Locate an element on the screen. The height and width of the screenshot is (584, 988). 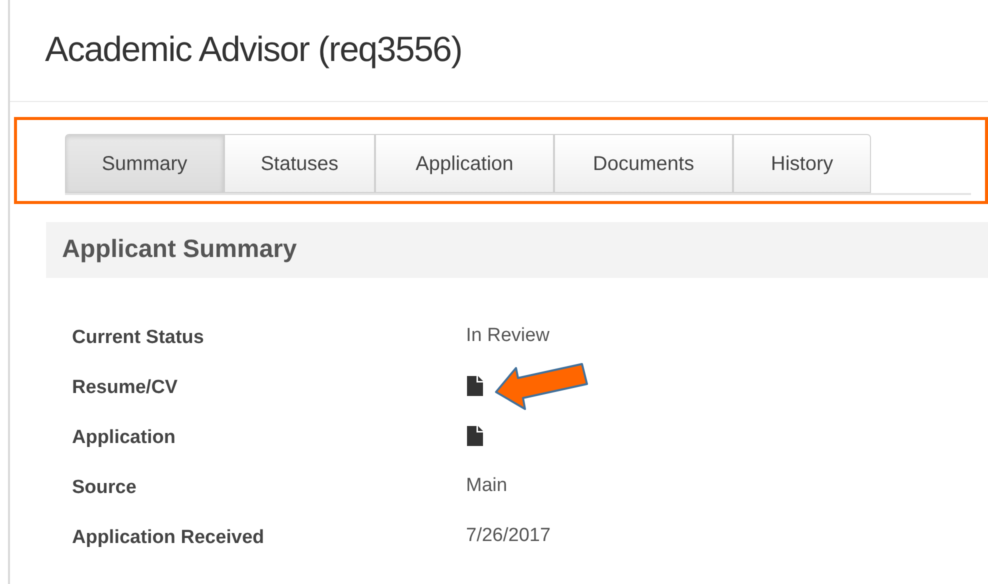
tab: Summary is located at coordinates (144, 163).